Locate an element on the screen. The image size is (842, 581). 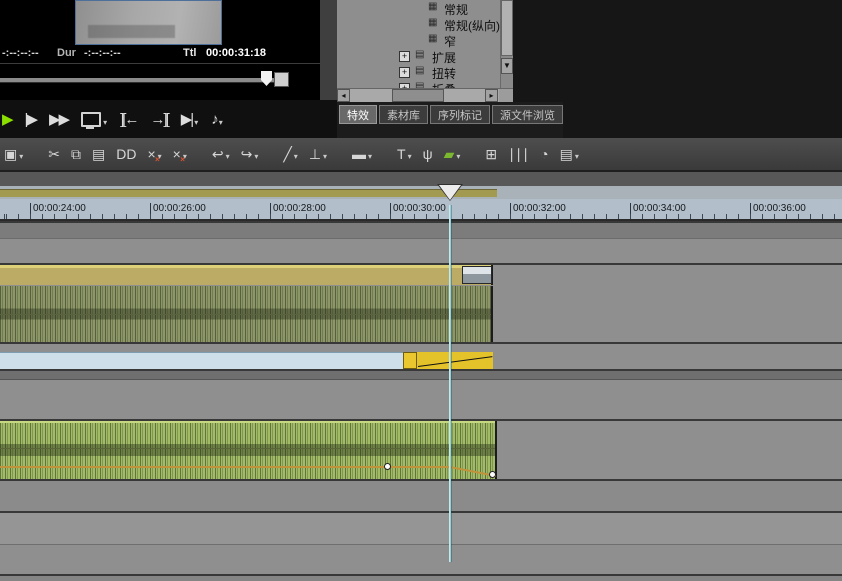
vertical-scrollbar-thumb is located at coordinates (507, 28).